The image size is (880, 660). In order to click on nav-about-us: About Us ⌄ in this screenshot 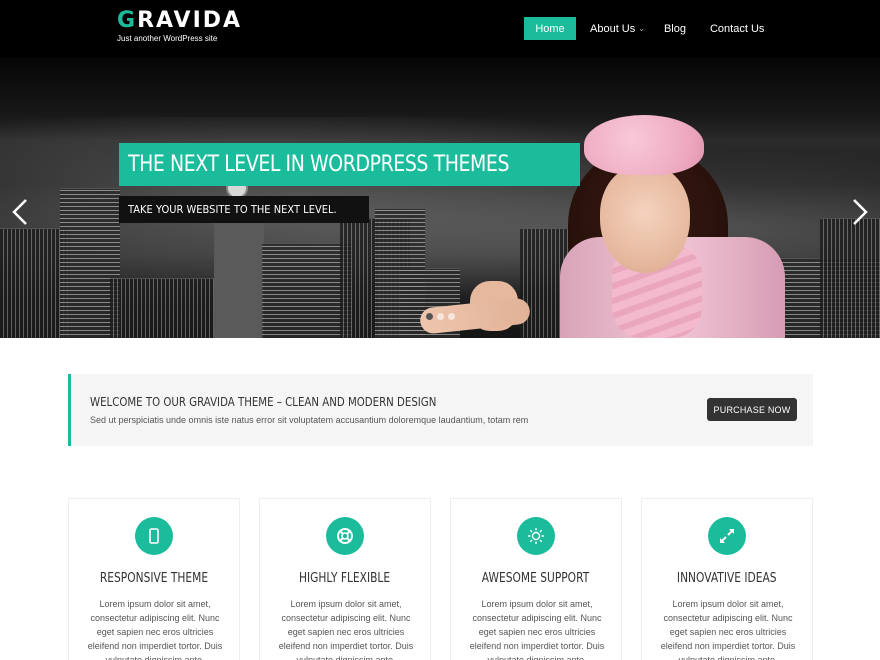, I will do `click(617, 28)`.